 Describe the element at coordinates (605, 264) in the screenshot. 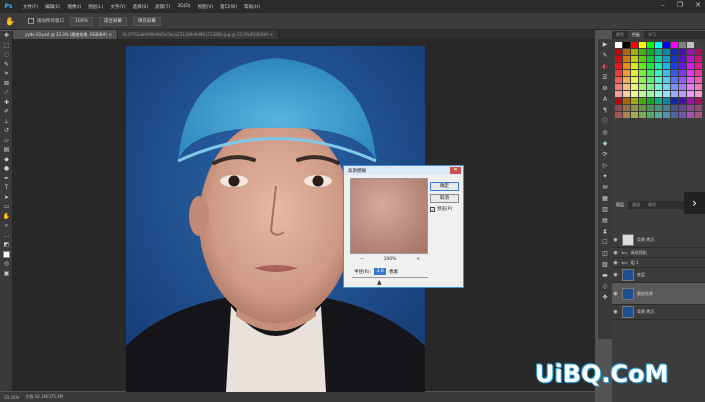

I see `histogram-icon: ▨` at that location.